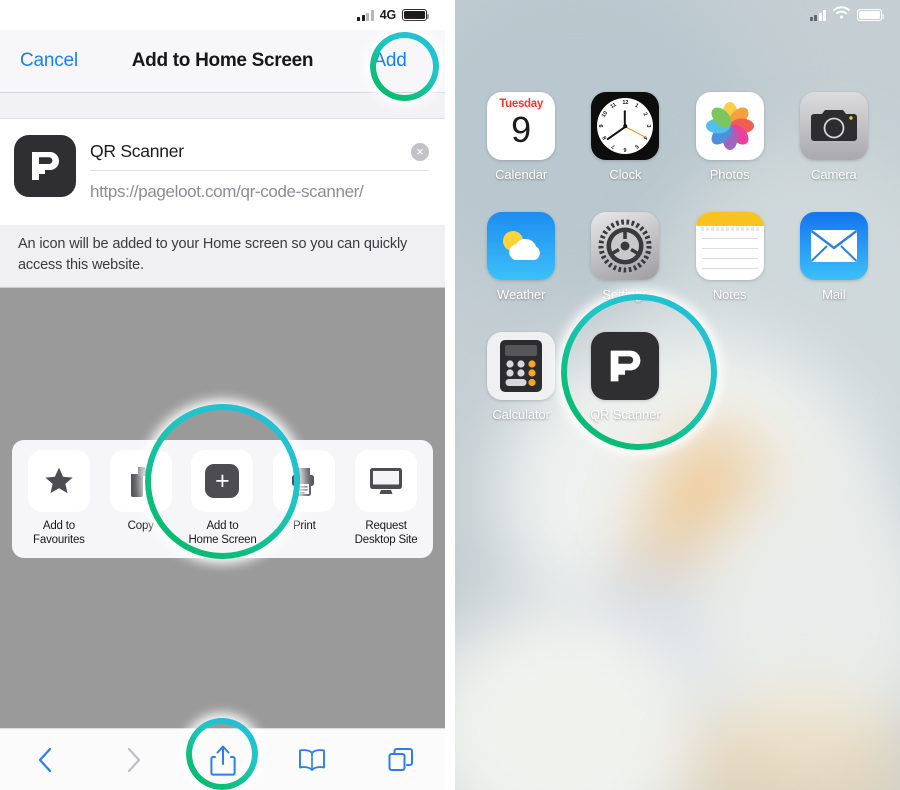  What do you see at coordinates (841, 15) in the screenshot?
I see `wifi-icon` at bounding box center [841, 15].